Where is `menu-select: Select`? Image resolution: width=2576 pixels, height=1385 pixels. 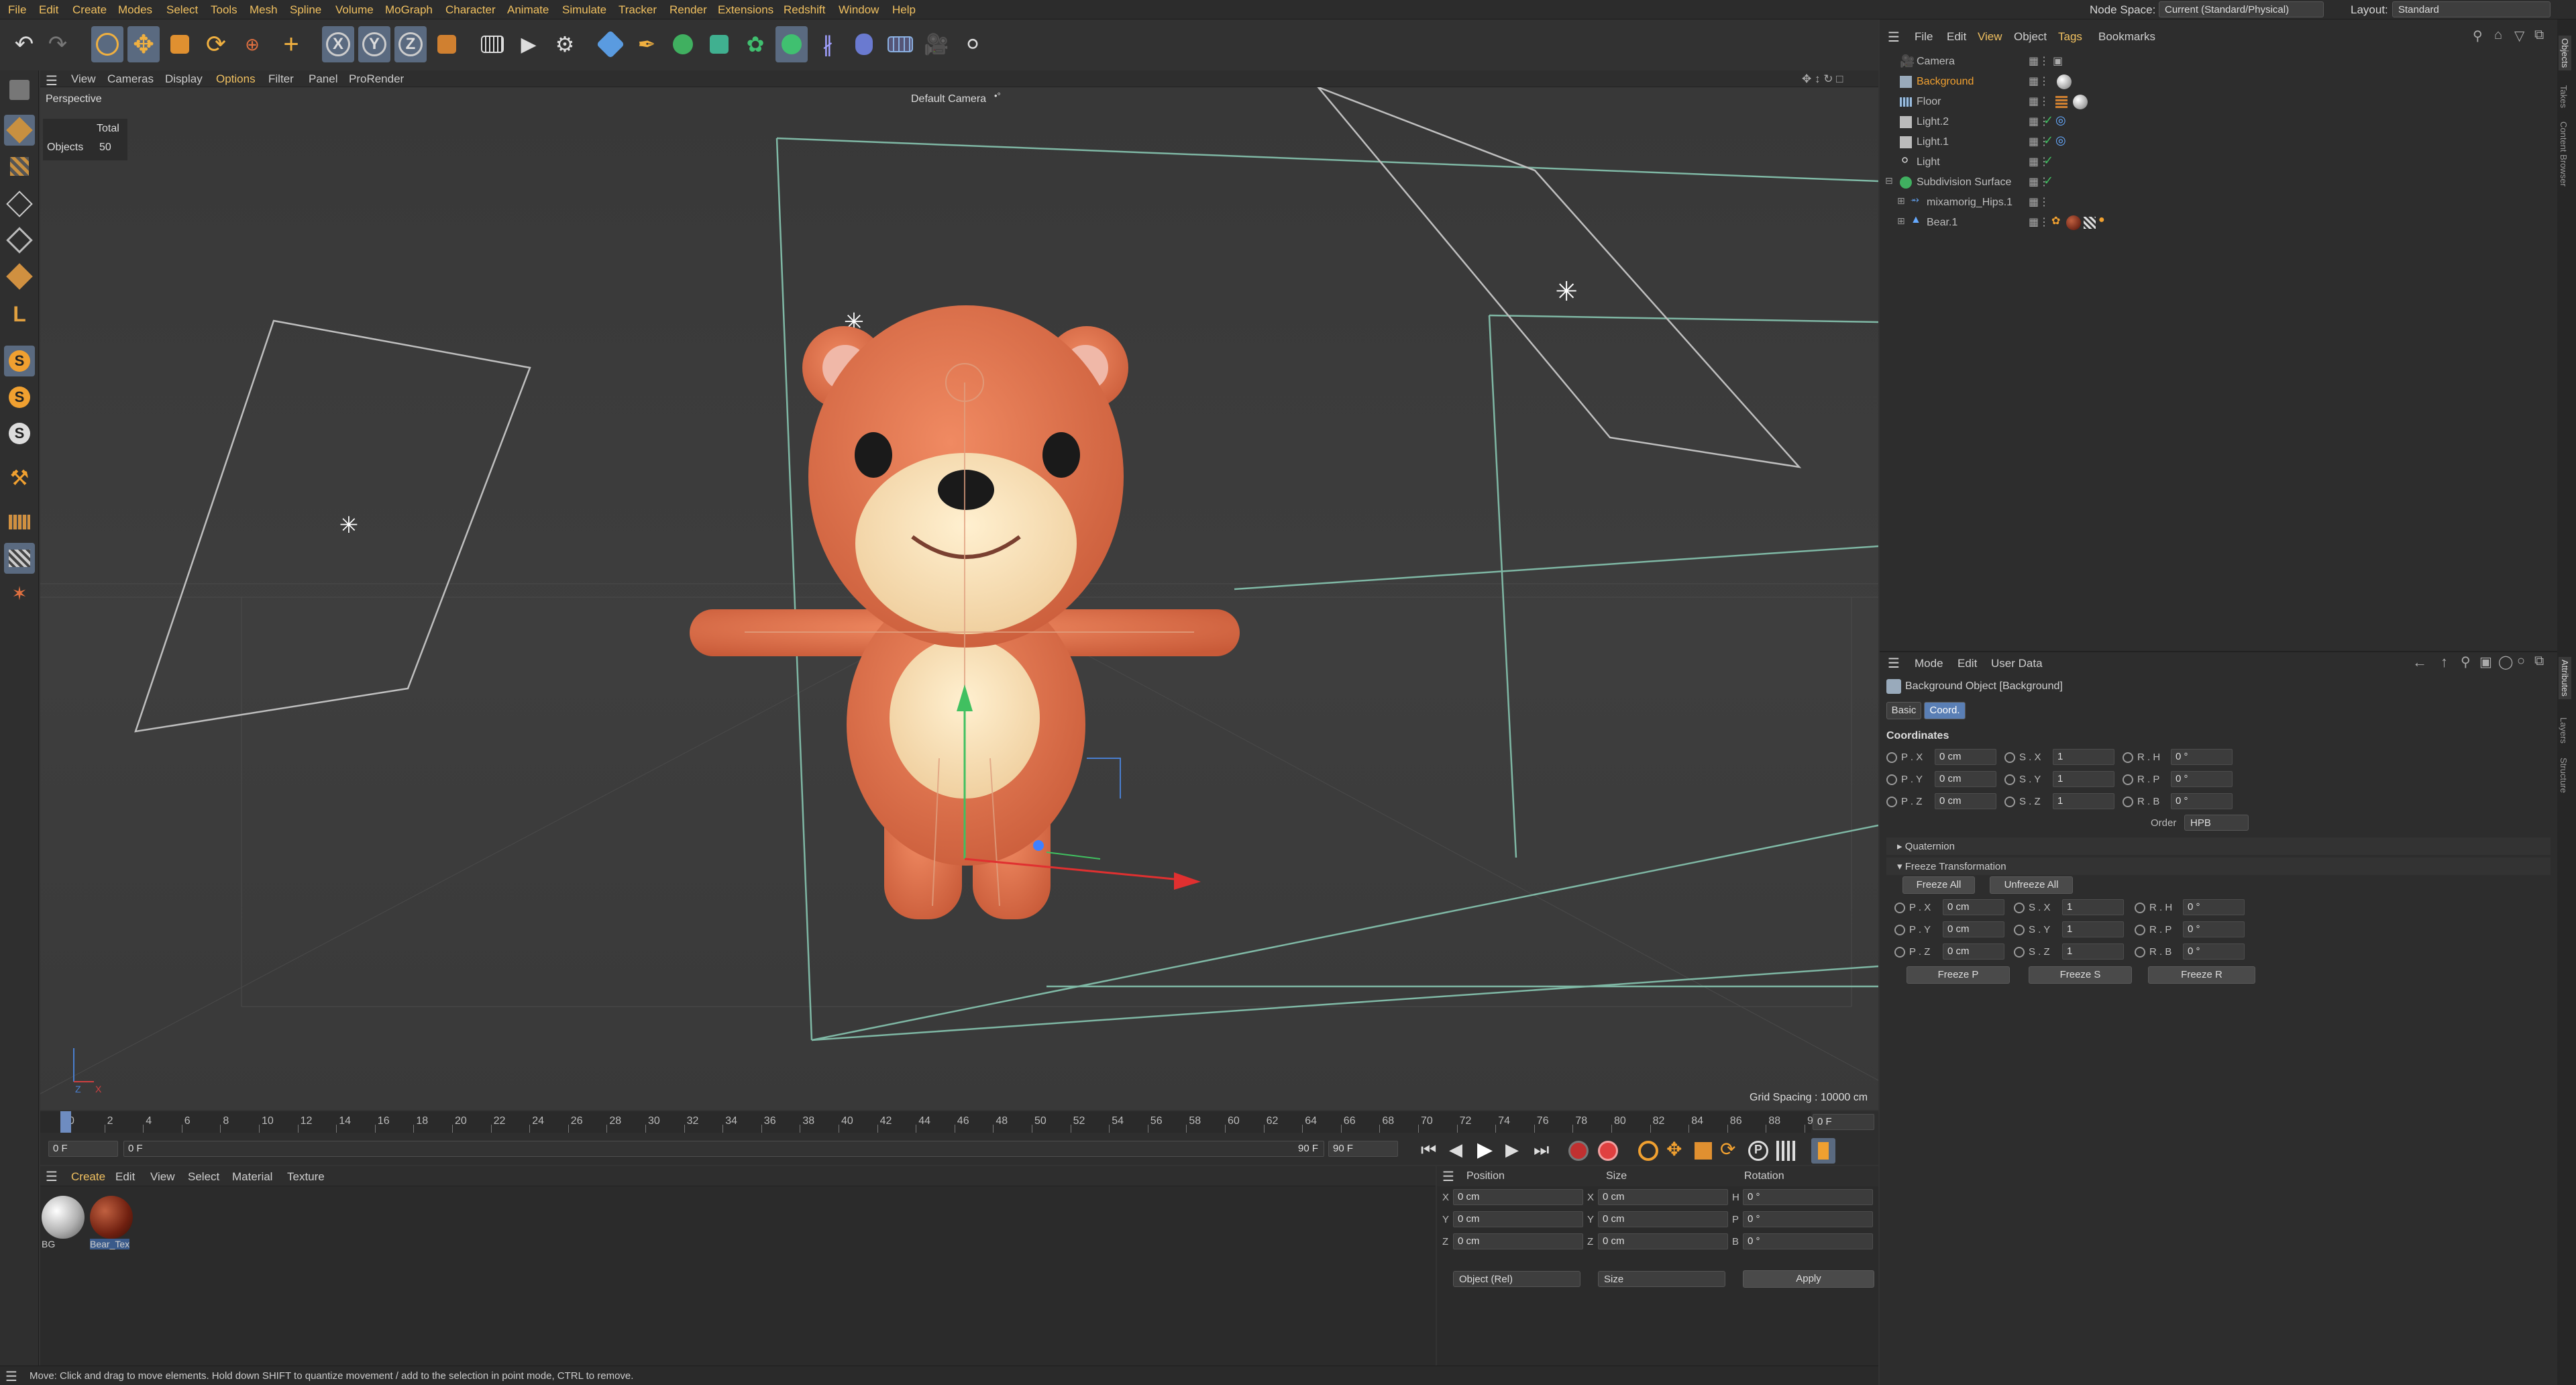
menu-select: Select is located at coordinates (182, 10).